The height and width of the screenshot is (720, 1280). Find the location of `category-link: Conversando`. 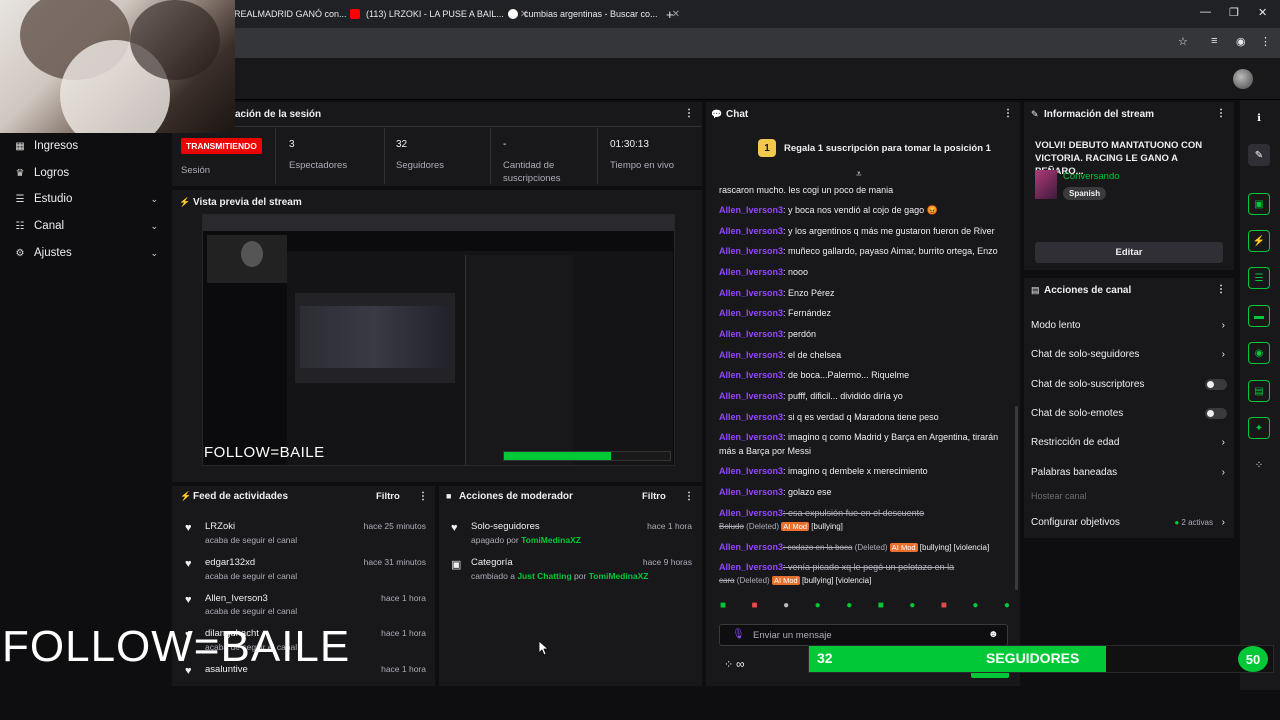

category-link: Conversando is located at coordinates (1091, 176).